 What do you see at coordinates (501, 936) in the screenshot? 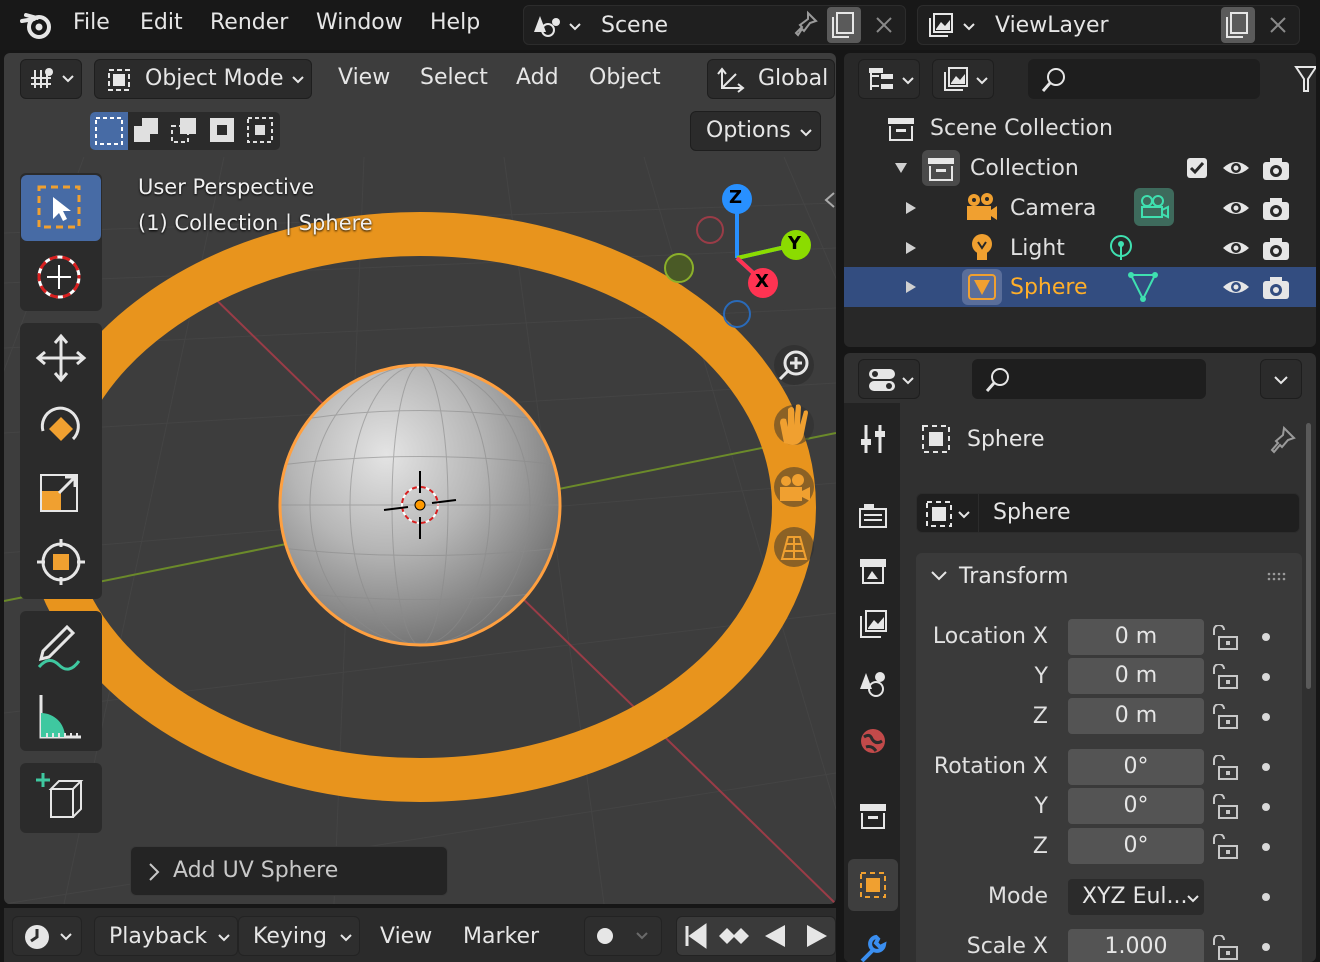
I see `timeline-menu-marker: Marker` at bounding box center [501, 936].